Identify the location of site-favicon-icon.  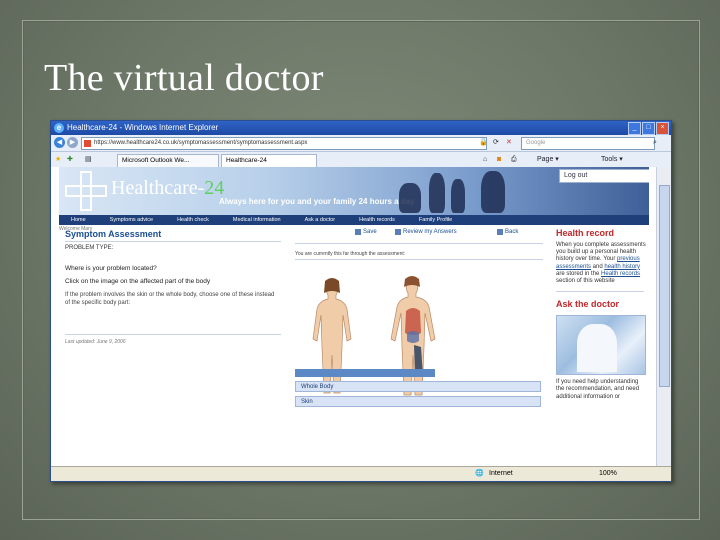
(87, 143).